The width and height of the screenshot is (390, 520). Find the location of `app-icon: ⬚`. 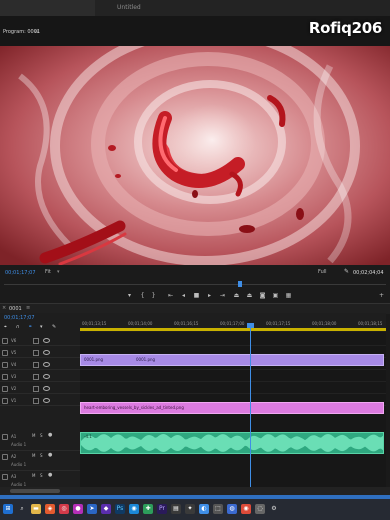

app-icon: ⬚ is located at coordinates (218, 509).